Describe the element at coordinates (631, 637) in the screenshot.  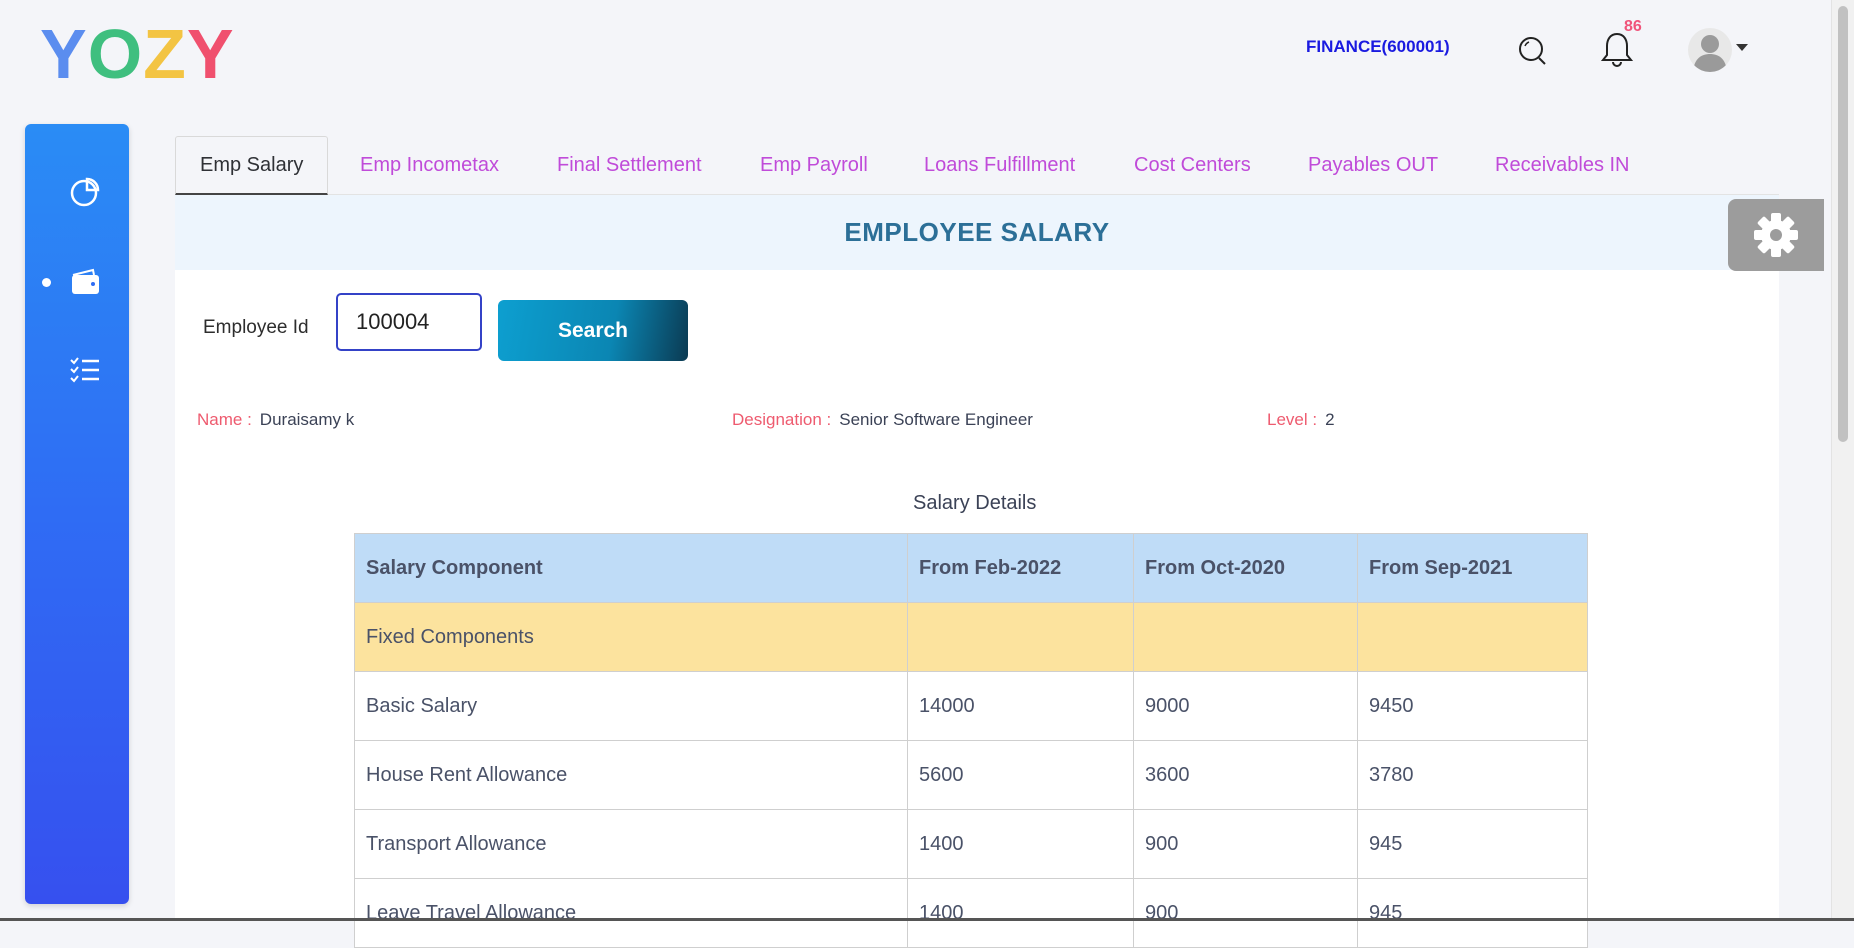
I see `table-cell: Fixed Components` at that location.